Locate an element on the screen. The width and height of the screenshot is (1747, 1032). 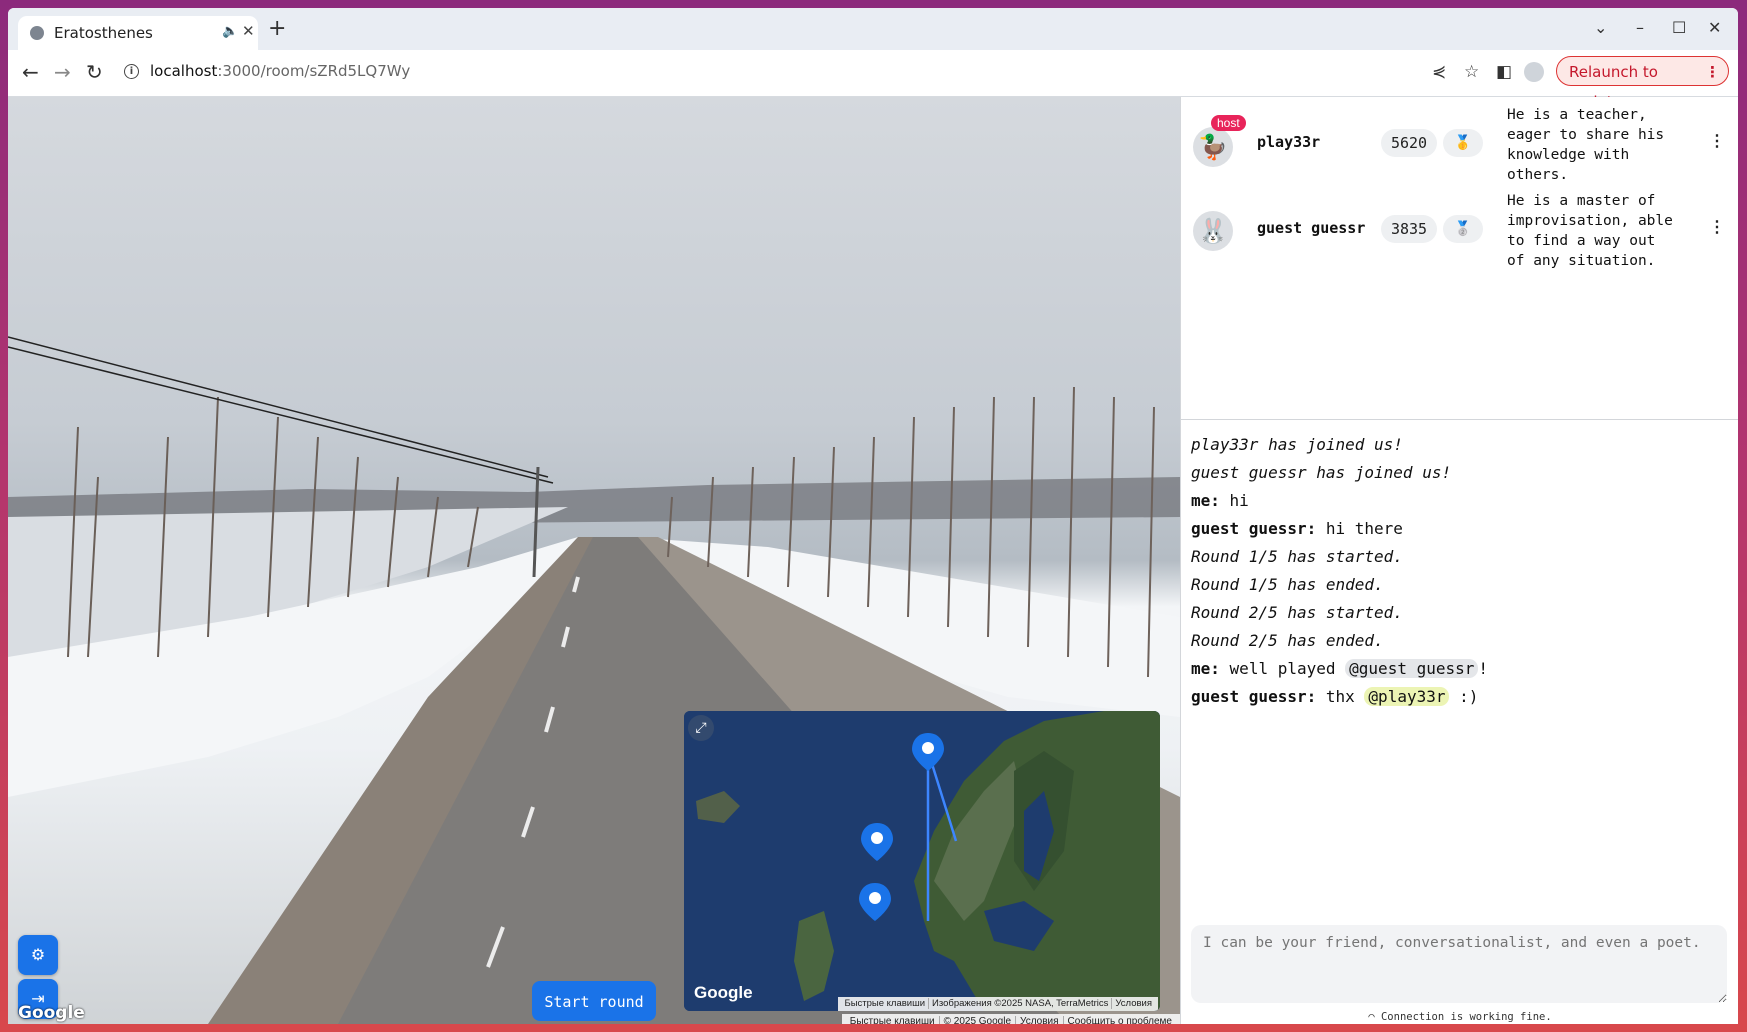
avatar: 🦆 is located at coordinates (1213, 147).